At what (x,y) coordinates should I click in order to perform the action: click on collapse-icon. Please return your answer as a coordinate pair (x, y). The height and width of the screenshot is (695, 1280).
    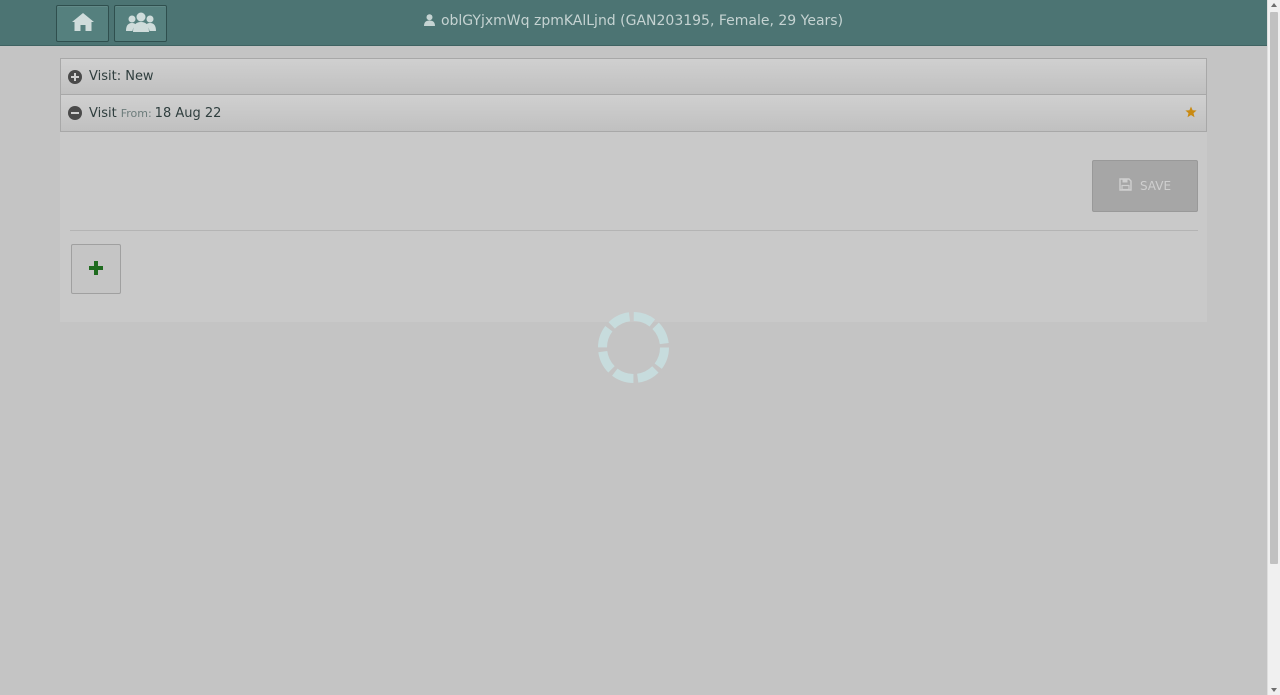
    Looking at the image, I should click on (75, 113).